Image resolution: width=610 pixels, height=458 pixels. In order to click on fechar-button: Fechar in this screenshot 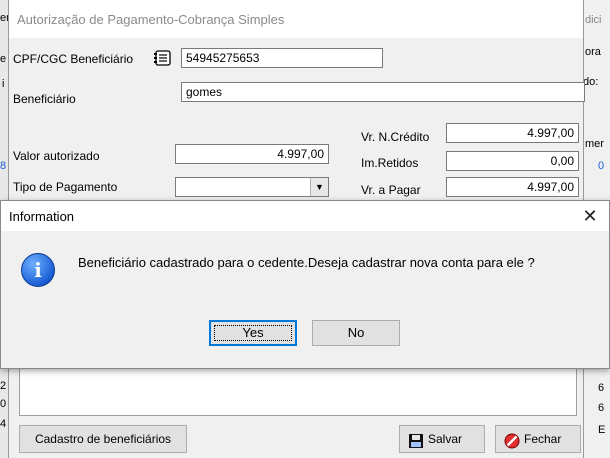, I will do `click(538, 439)`.